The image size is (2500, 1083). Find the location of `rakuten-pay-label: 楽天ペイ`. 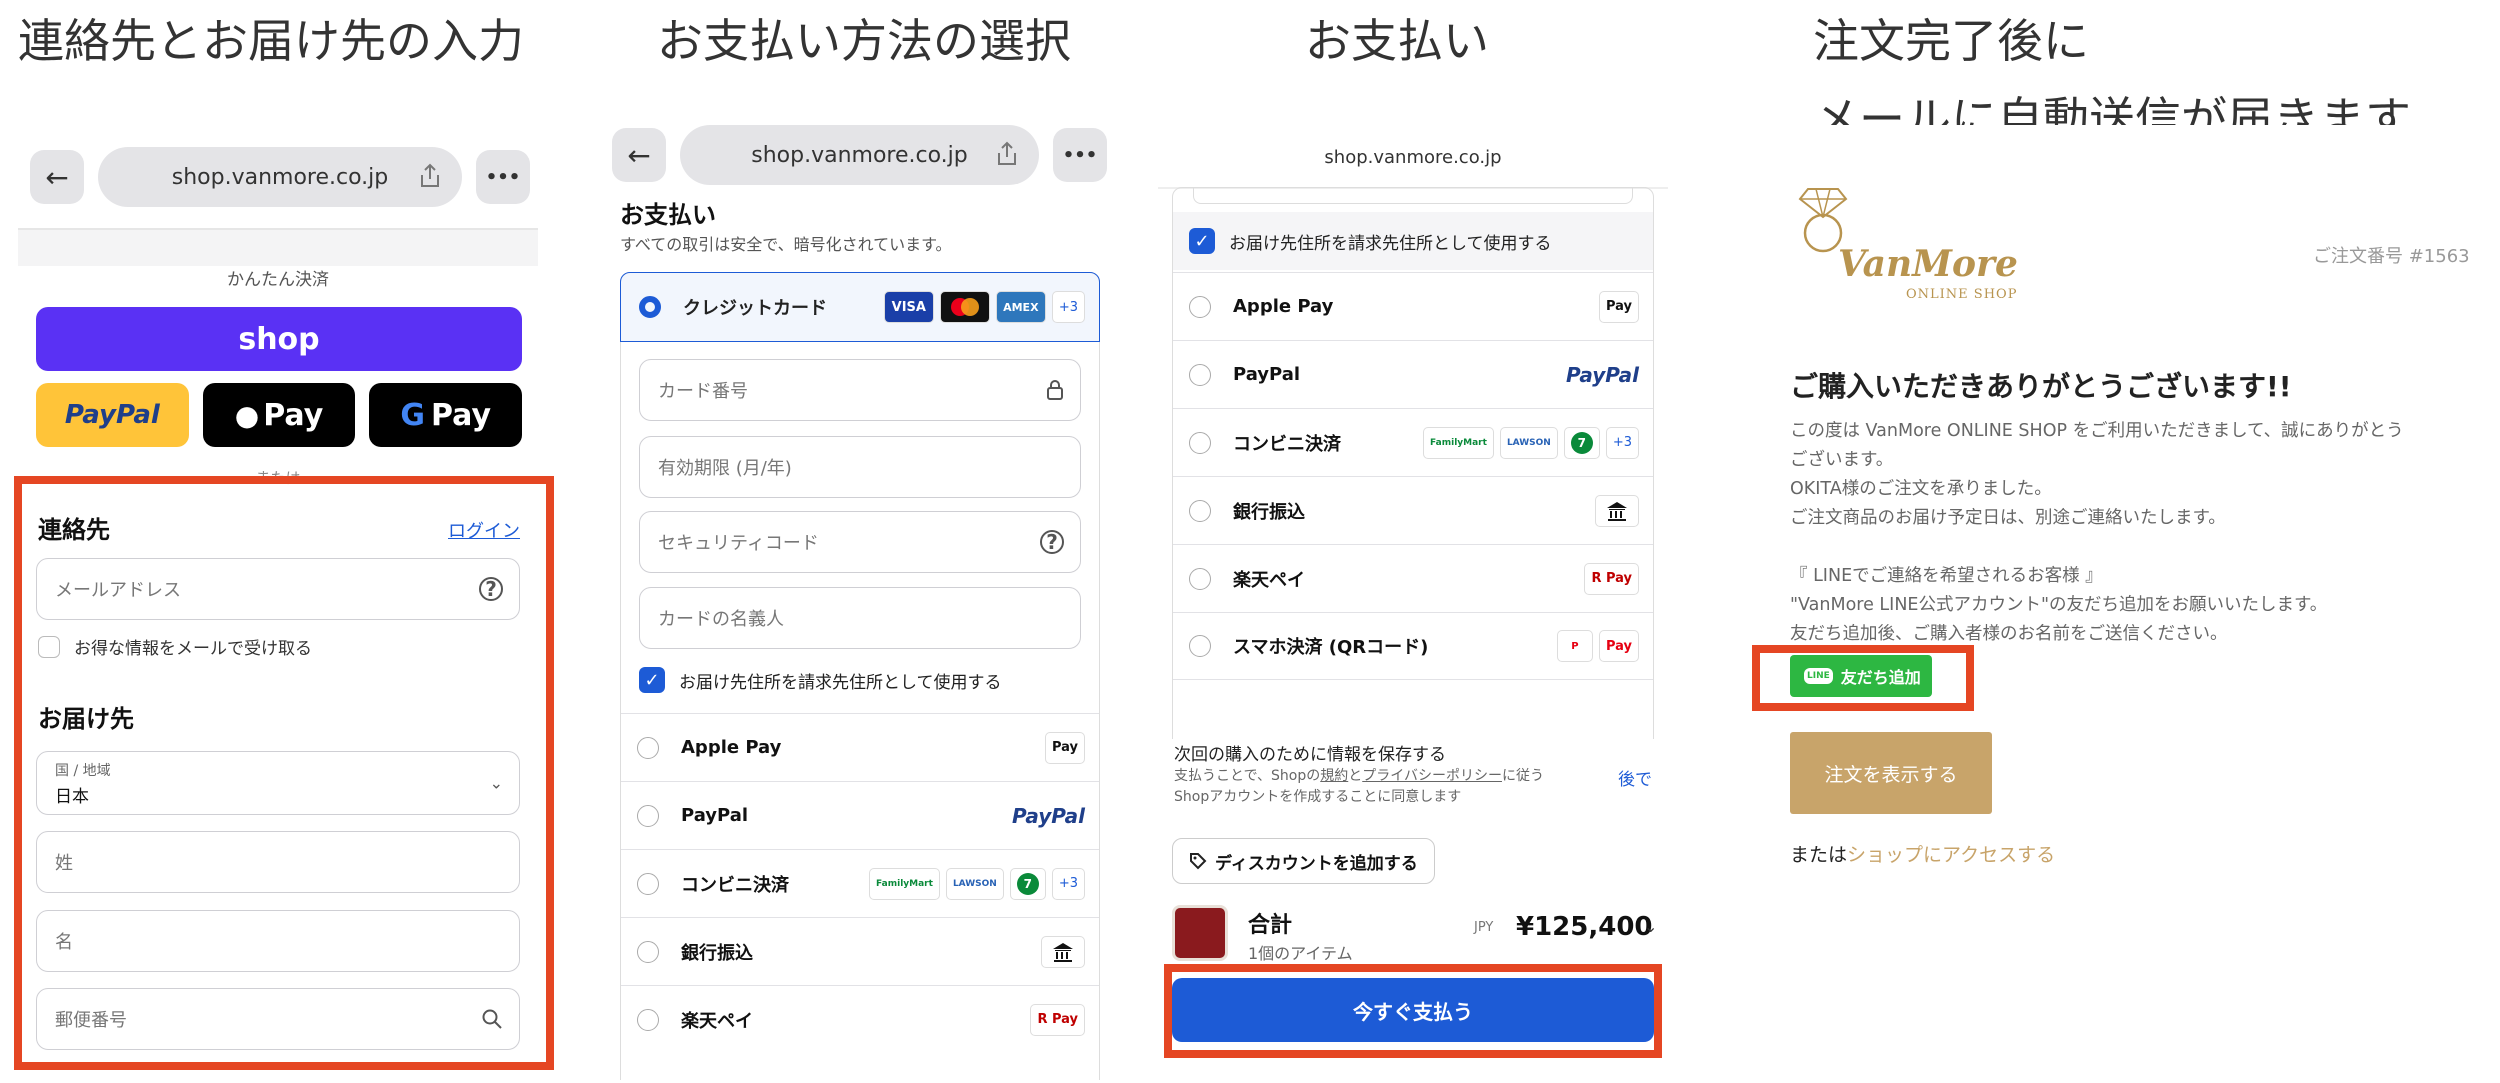

rakuten-pay-label: 楽天ペイ is located at coordinates (1269, 580).